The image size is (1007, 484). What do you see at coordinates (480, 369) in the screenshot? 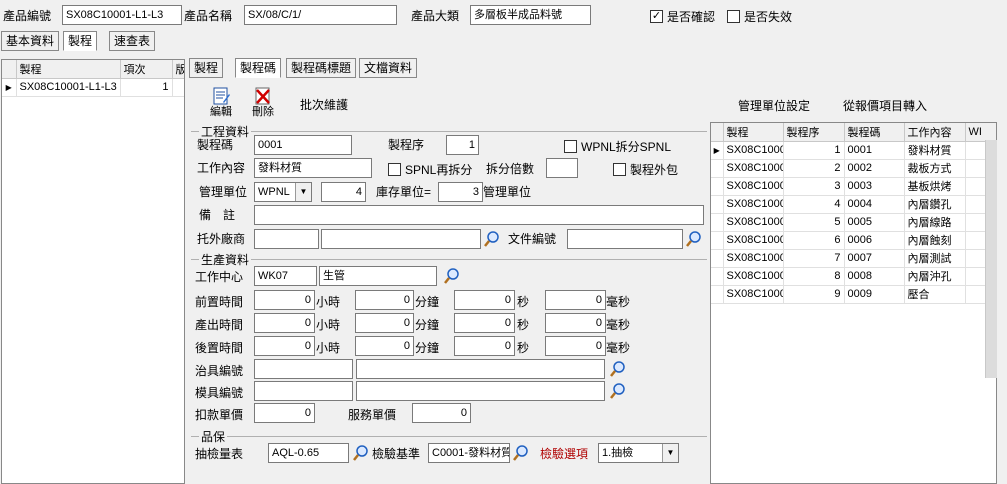
I see `jig-name-field` at bounding box center [480, 369].